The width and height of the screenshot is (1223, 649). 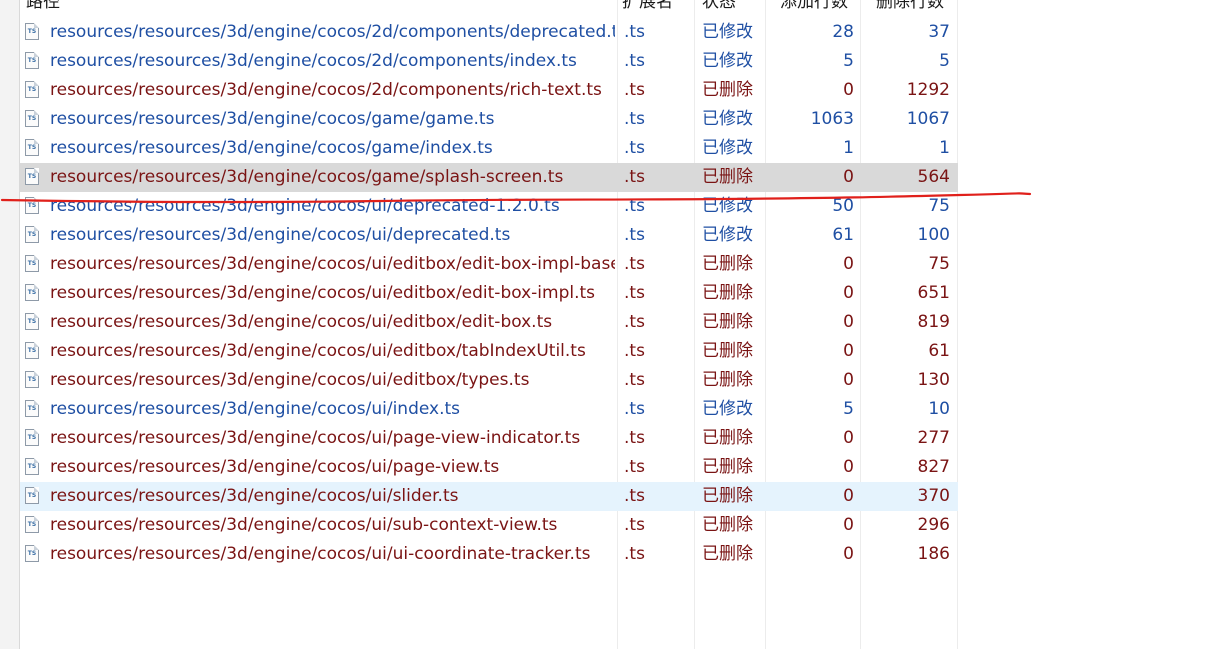 I want to click on deleted-lines: 61, so click(x=939, y=351).